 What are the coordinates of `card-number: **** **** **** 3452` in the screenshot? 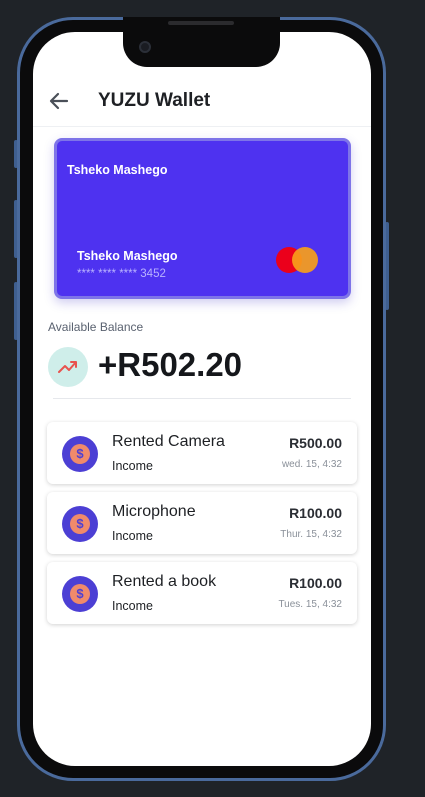 It's located at (121, 274).